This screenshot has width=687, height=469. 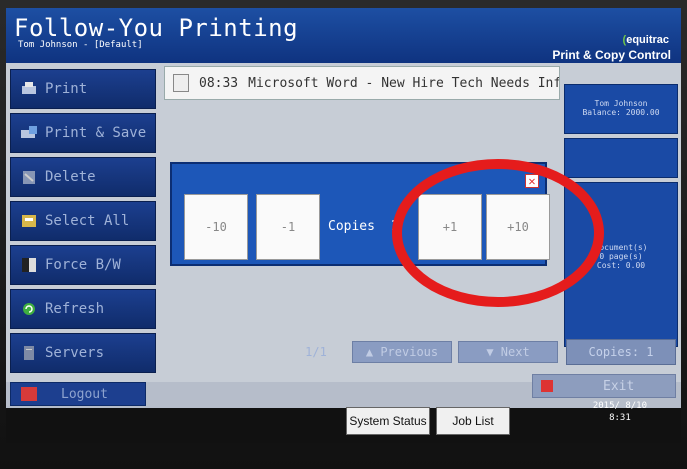 I want to click on select-all-button: Select All, so click(x=83, y=221).